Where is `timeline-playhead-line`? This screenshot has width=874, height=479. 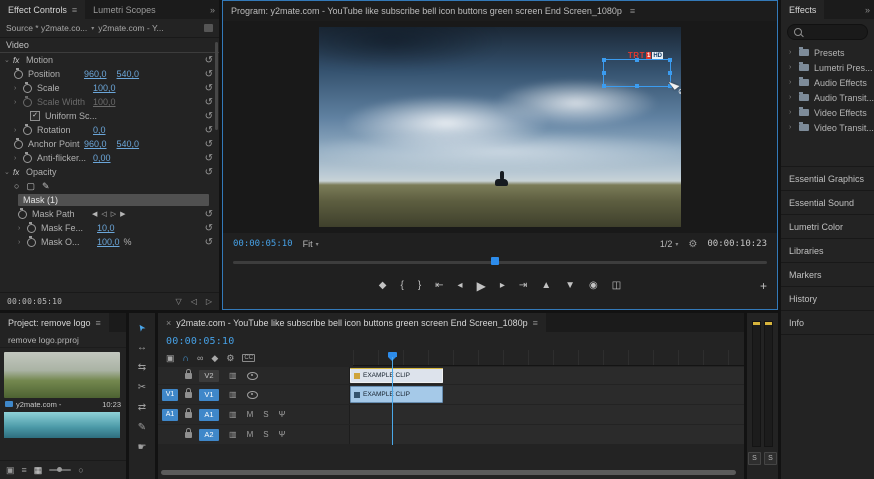 timeline-playhead-line is located at coordinates (392, 401).